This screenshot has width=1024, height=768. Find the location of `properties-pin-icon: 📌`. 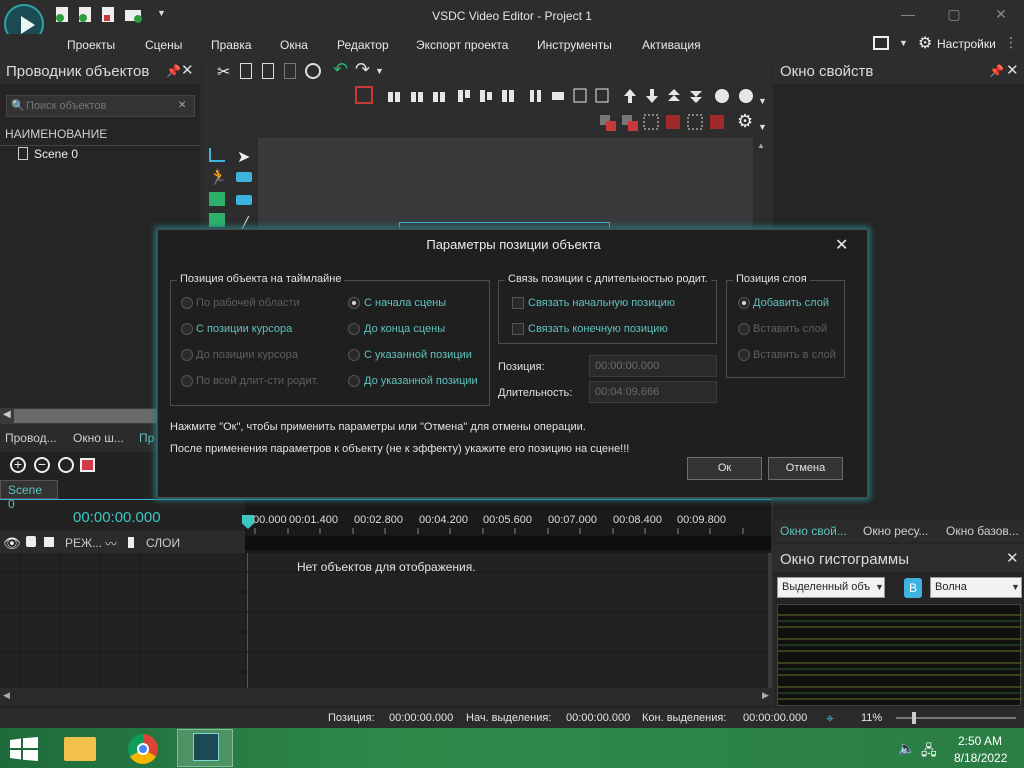

properties-pin-icon: 📌 is located at coordinates (996, 71).